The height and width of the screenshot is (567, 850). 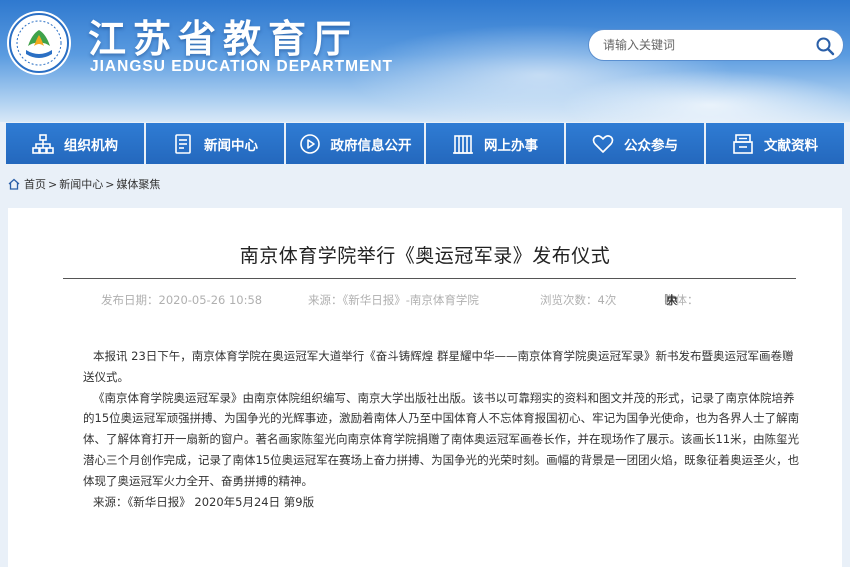 What do you see at coordinates (429, 278) in the screenshot?
I see `title-divider` at bounding box center [429, 278].